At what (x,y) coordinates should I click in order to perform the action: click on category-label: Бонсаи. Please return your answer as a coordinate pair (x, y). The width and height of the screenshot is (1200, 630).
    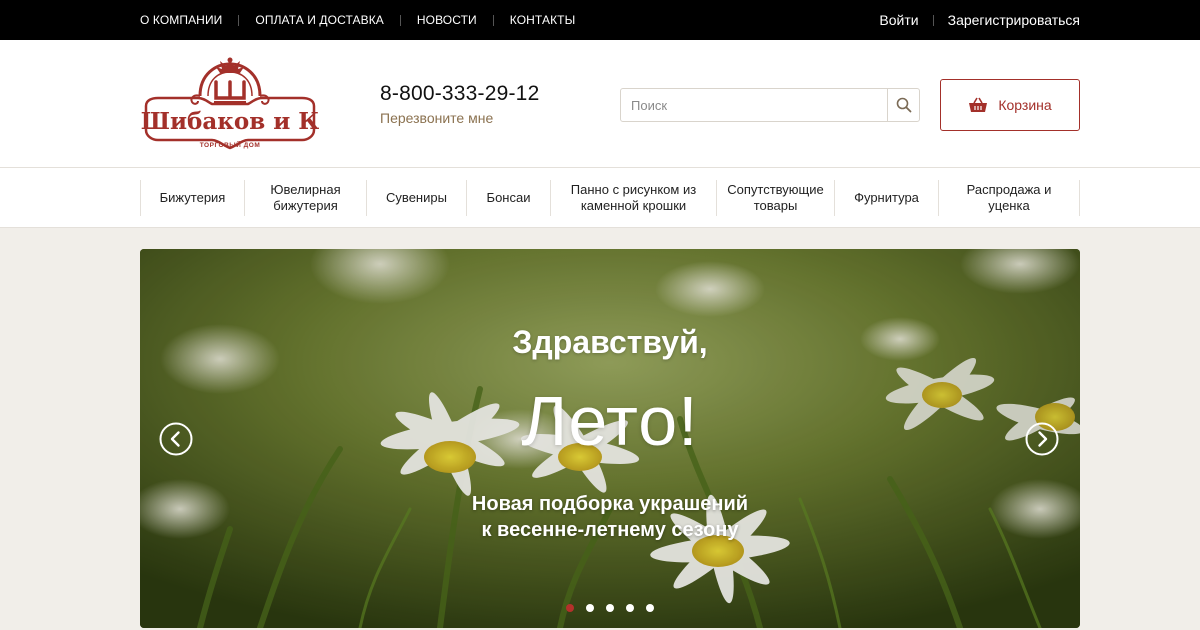
    Looking at the image, I should click on (508, 197).